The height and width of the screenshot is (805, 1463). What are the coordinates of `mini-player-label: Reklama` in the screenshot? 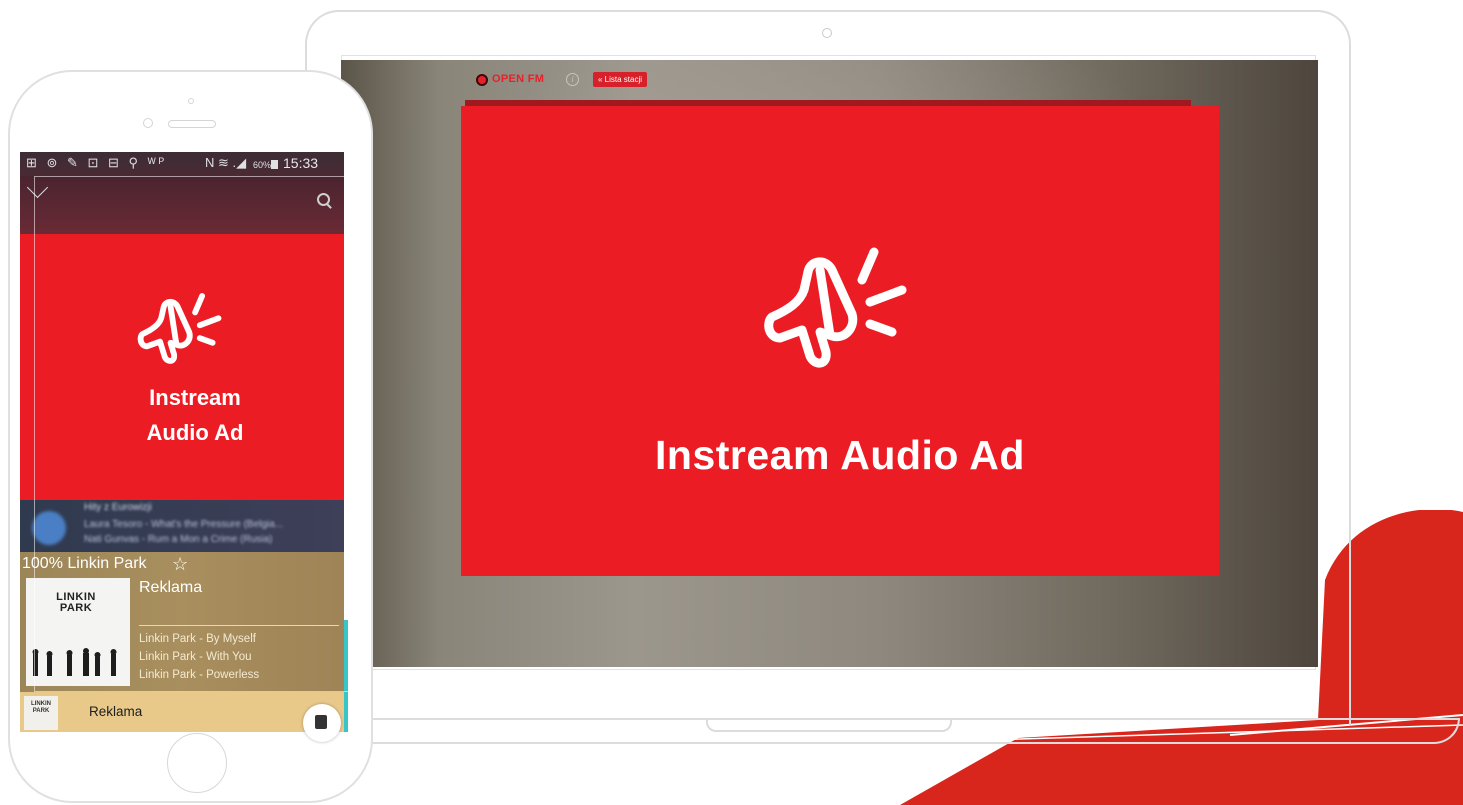 It's located at (116, 711).